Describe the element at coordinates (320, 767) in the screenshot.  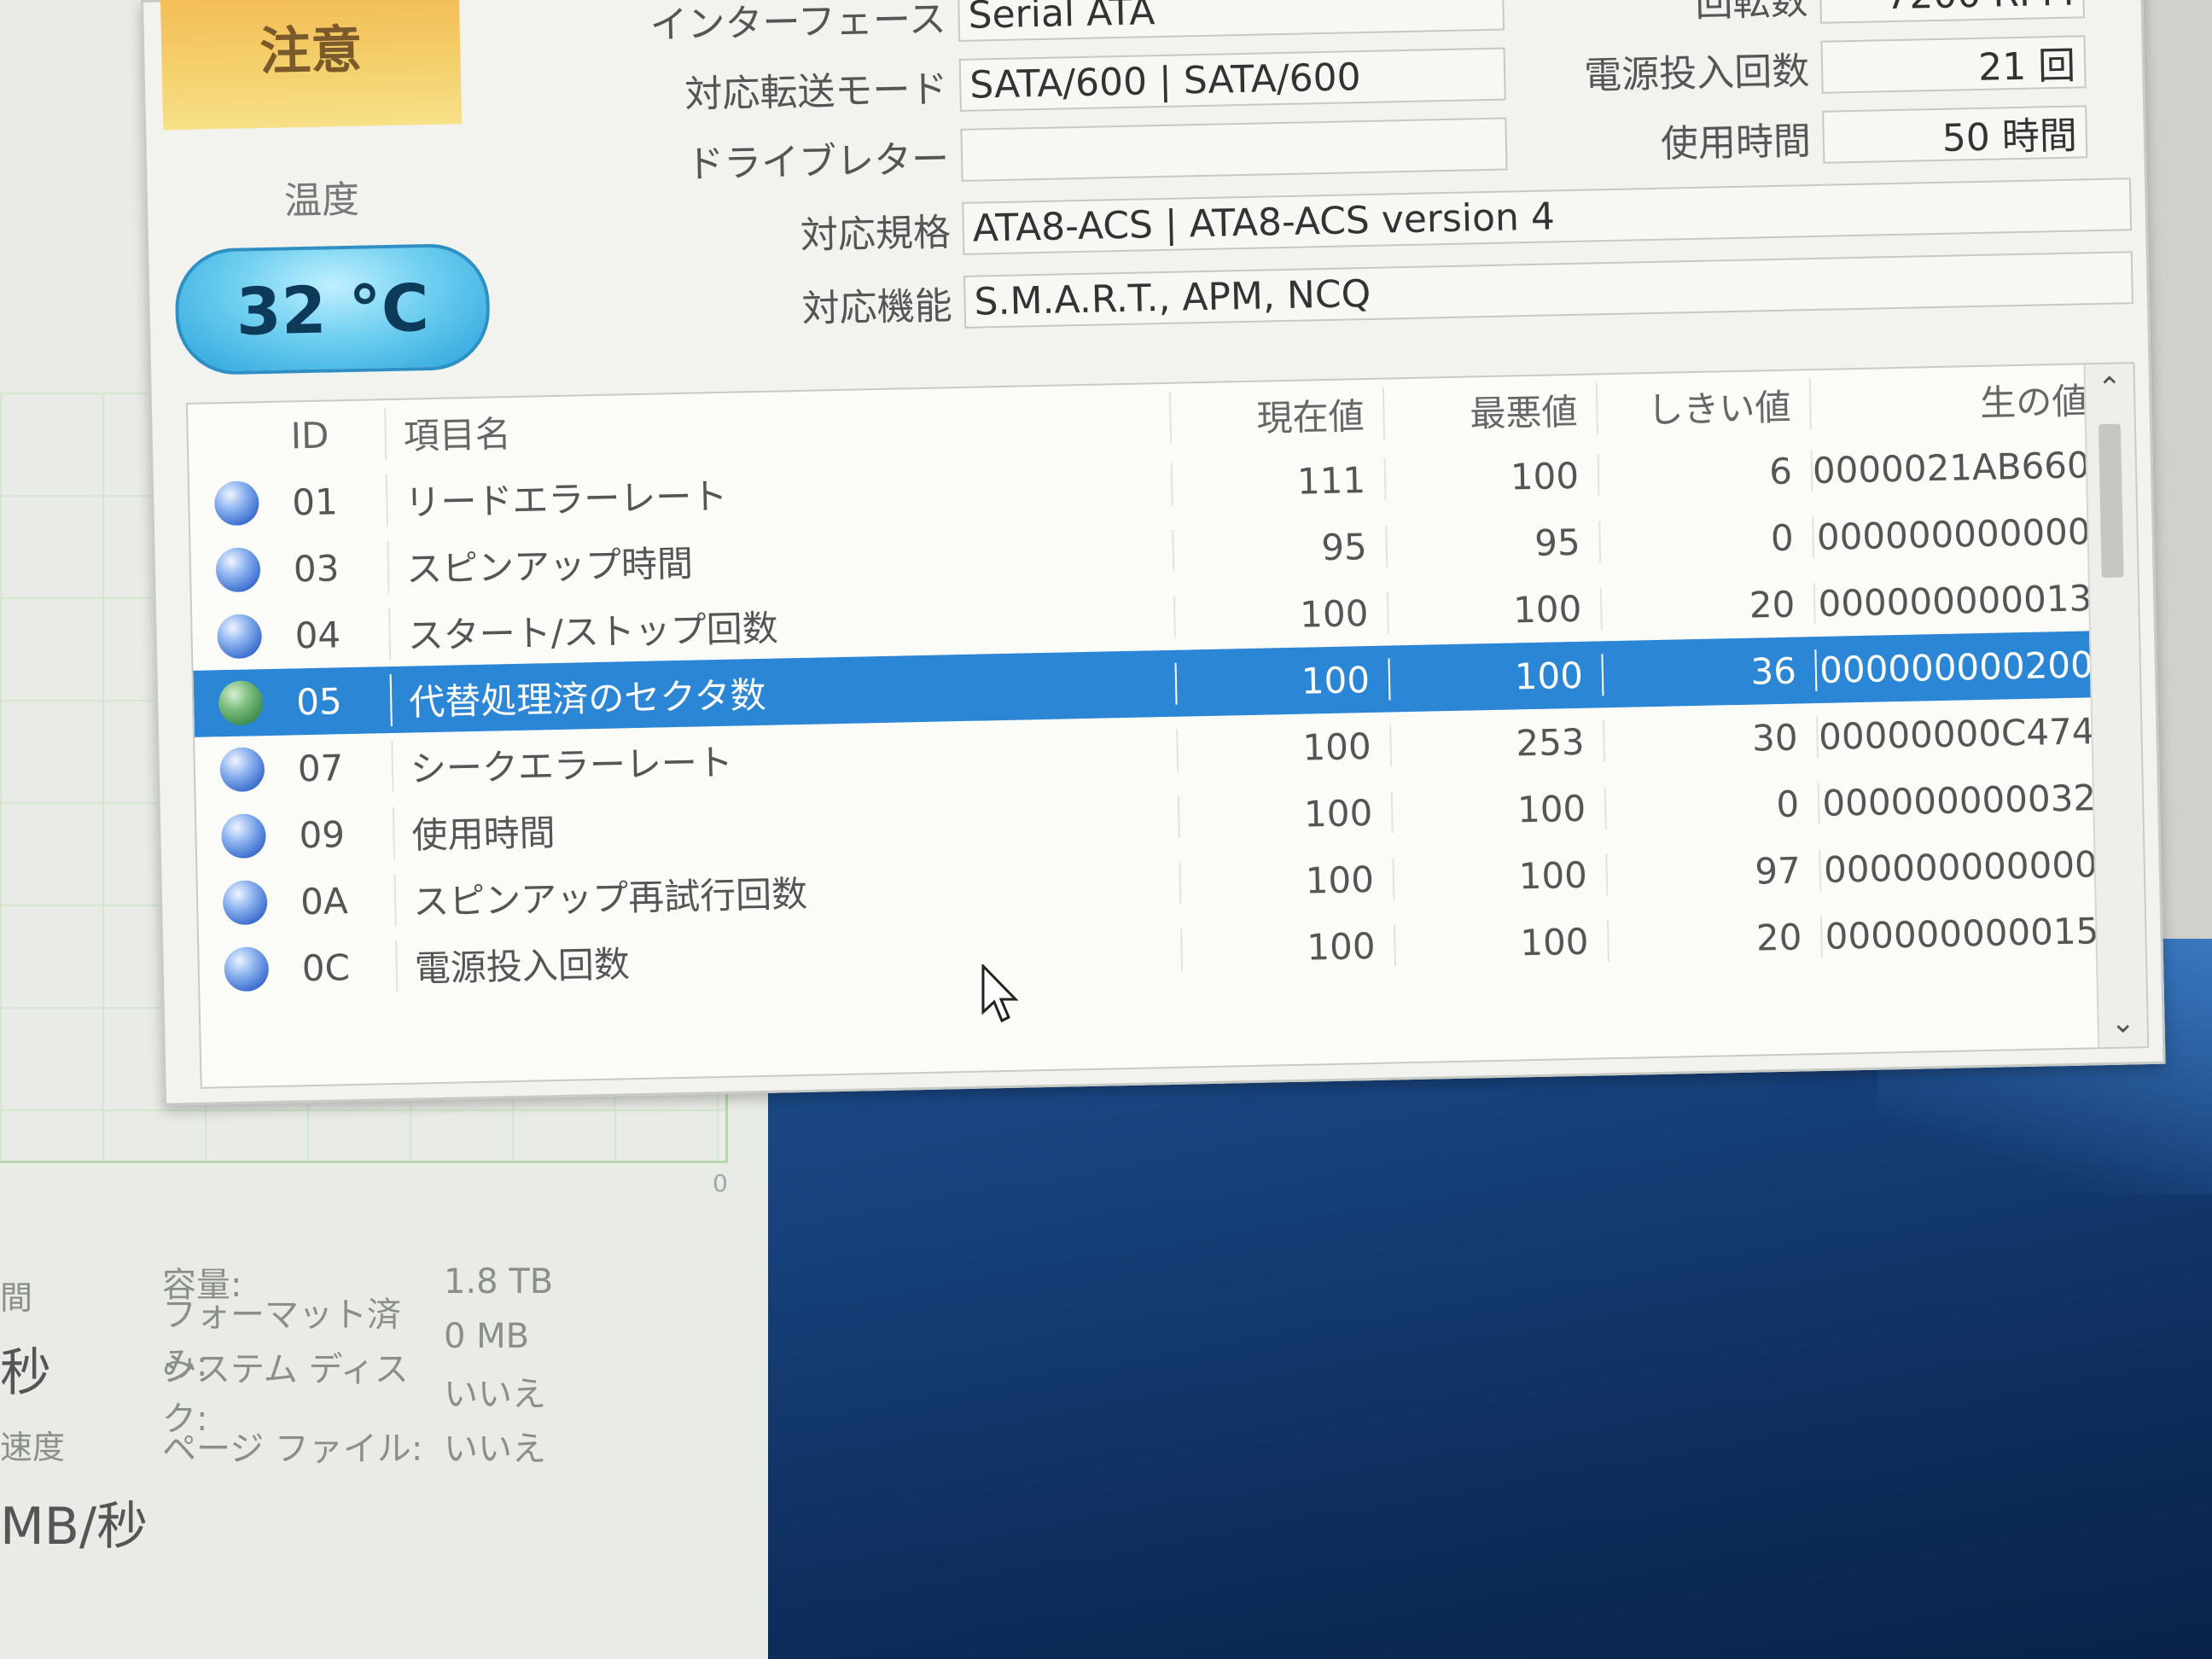
I see `row-id: 07` at that location.